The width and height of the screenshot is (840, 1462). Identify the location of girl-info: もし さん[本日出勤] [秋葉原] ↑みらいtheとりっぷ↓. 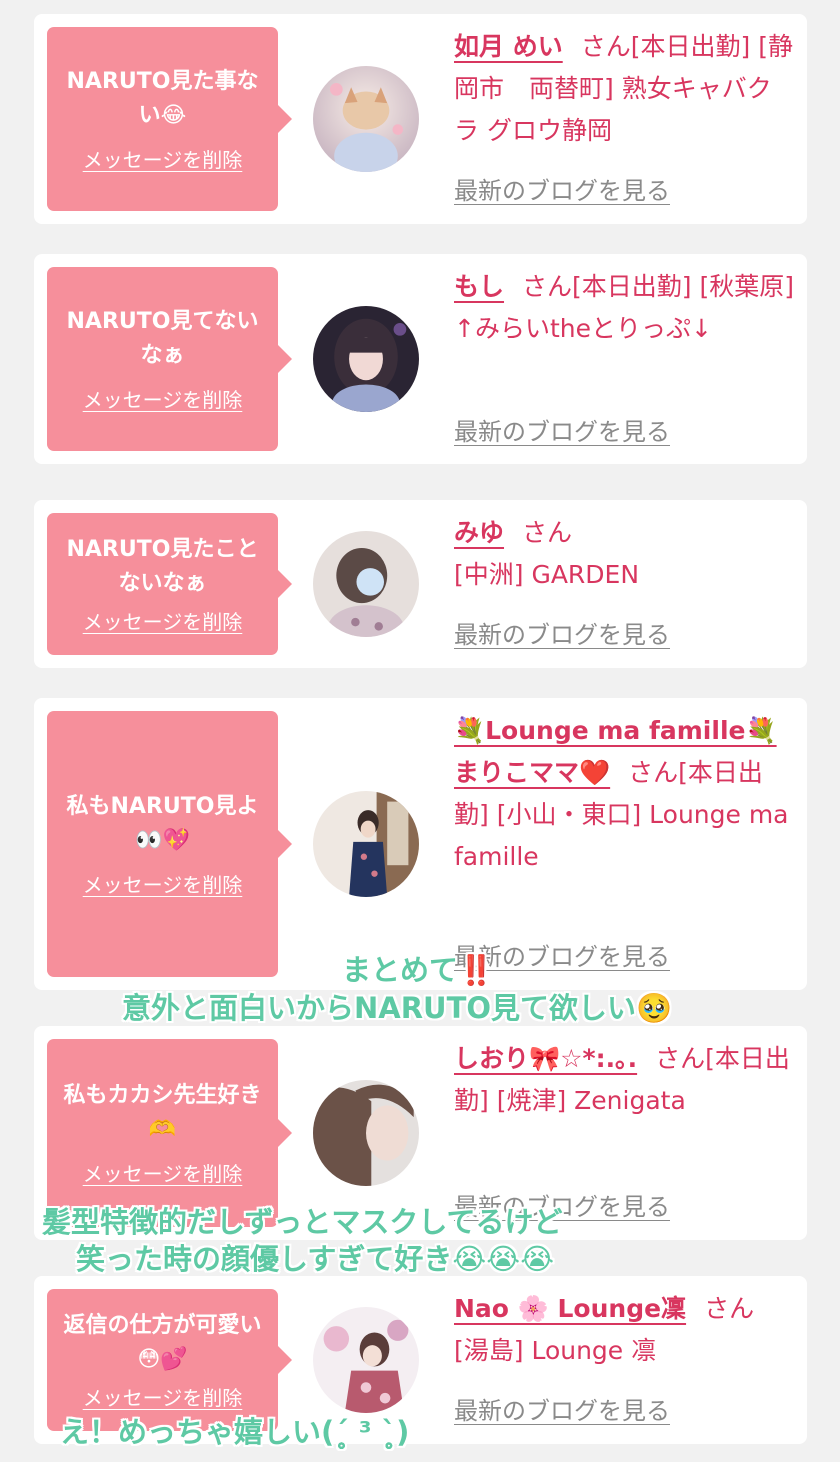
(624, 308).